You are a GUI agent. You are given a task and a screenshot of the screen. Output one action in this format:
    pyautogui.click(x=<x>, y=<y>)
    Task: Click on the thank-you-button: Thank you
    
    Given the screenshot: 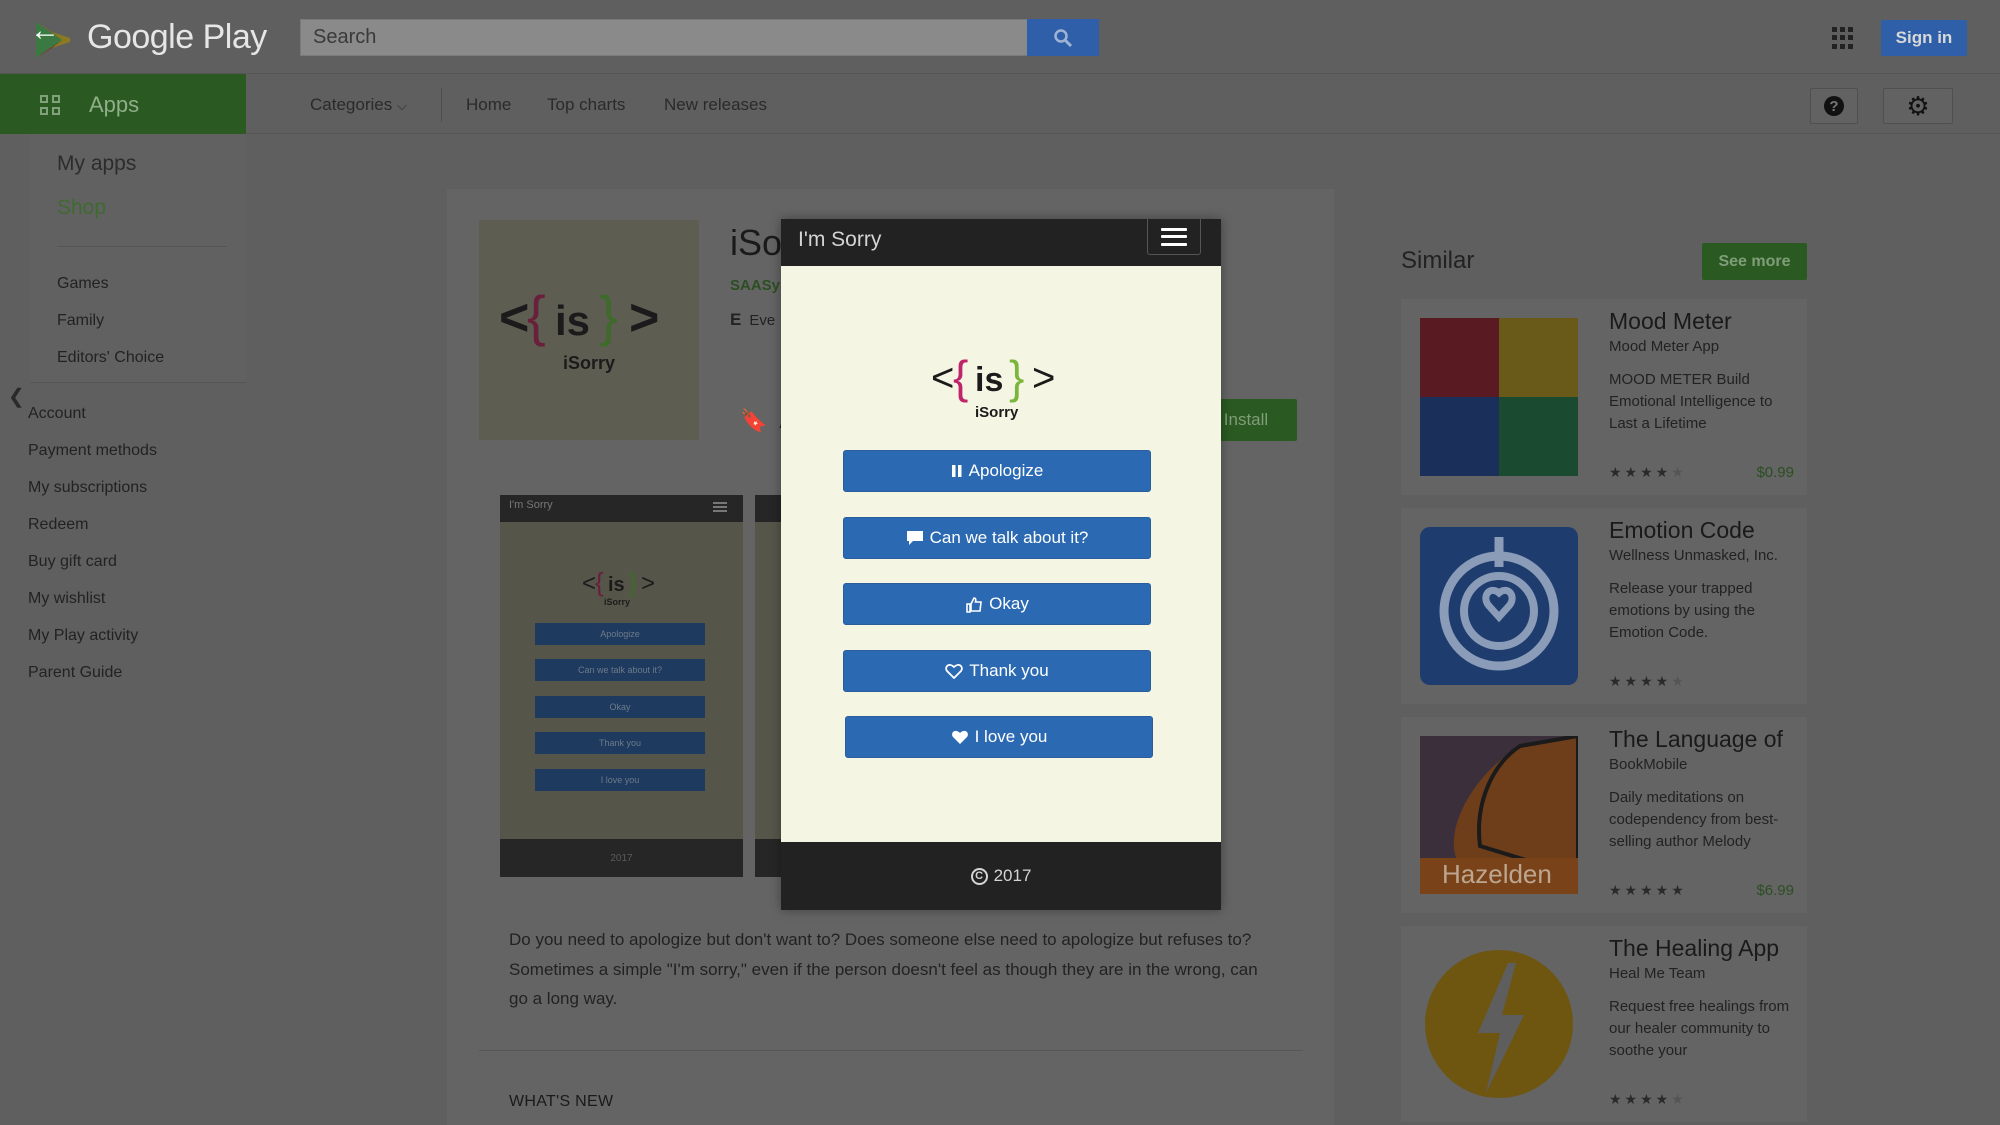 What is the action you would take?
    pyautogui.click(x=997, y=671)
    